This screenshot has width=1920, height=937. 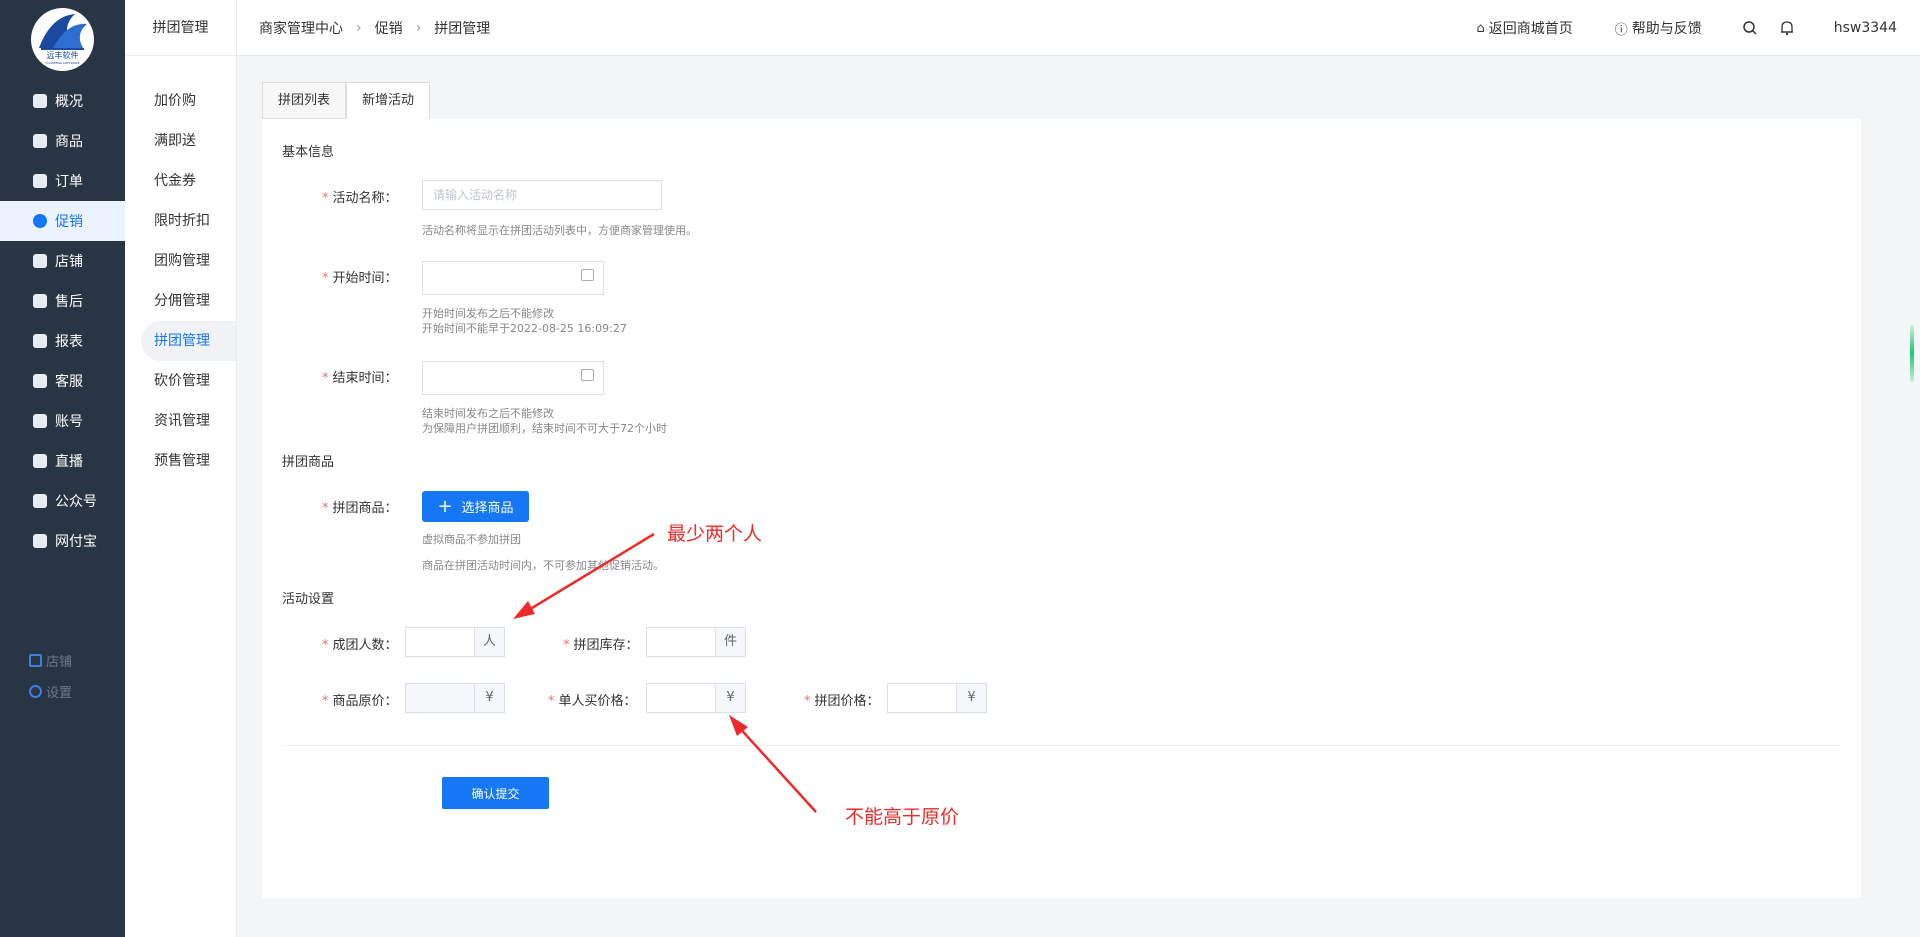 I want to click on sub-item-add-price-buy: 加价购, so click(x=180, y=101).